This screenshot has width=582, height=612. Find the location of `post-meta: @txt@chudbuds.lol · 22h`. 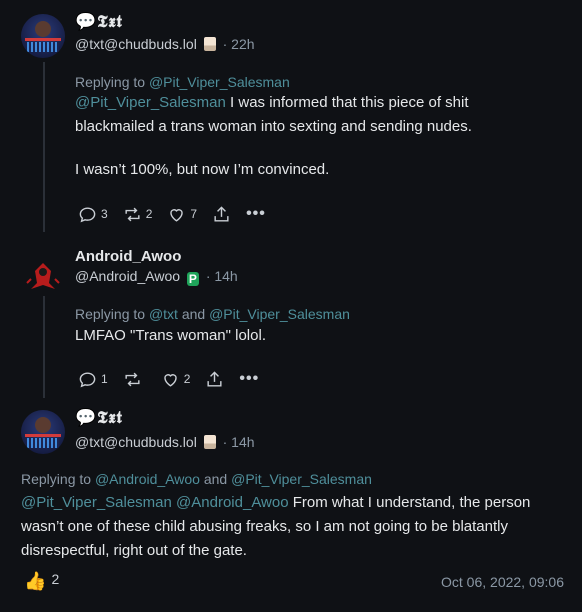

post-meta: @txt@chudbuds.lol · 22h is located at coordinates (165, 44).